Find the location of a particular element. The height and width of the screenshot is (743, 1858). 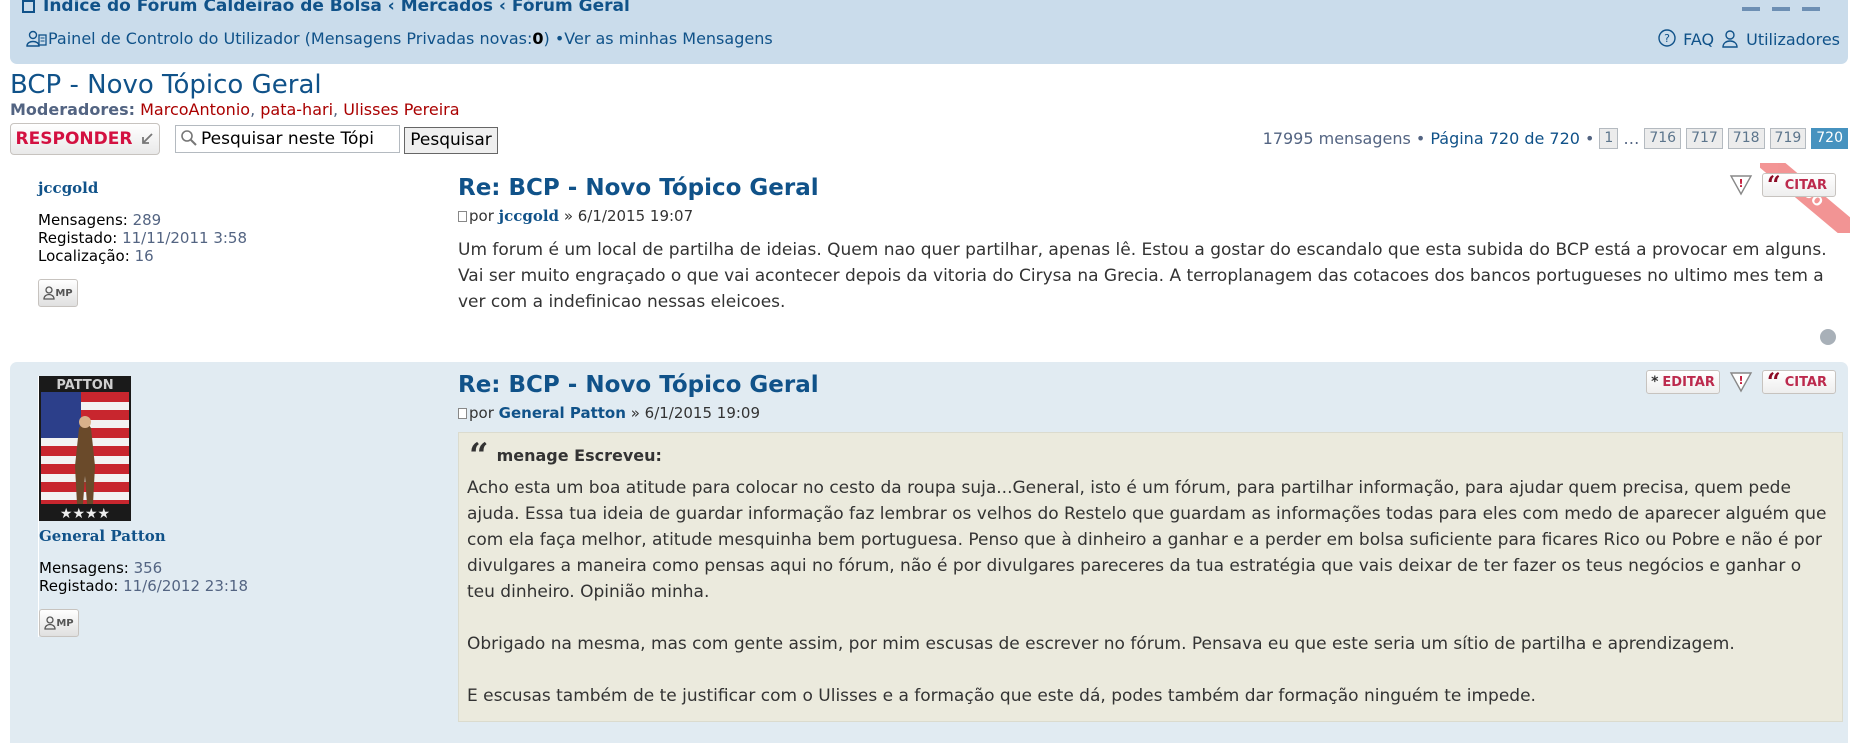

stat-label: Registado: is located at coordinates (79, 586).